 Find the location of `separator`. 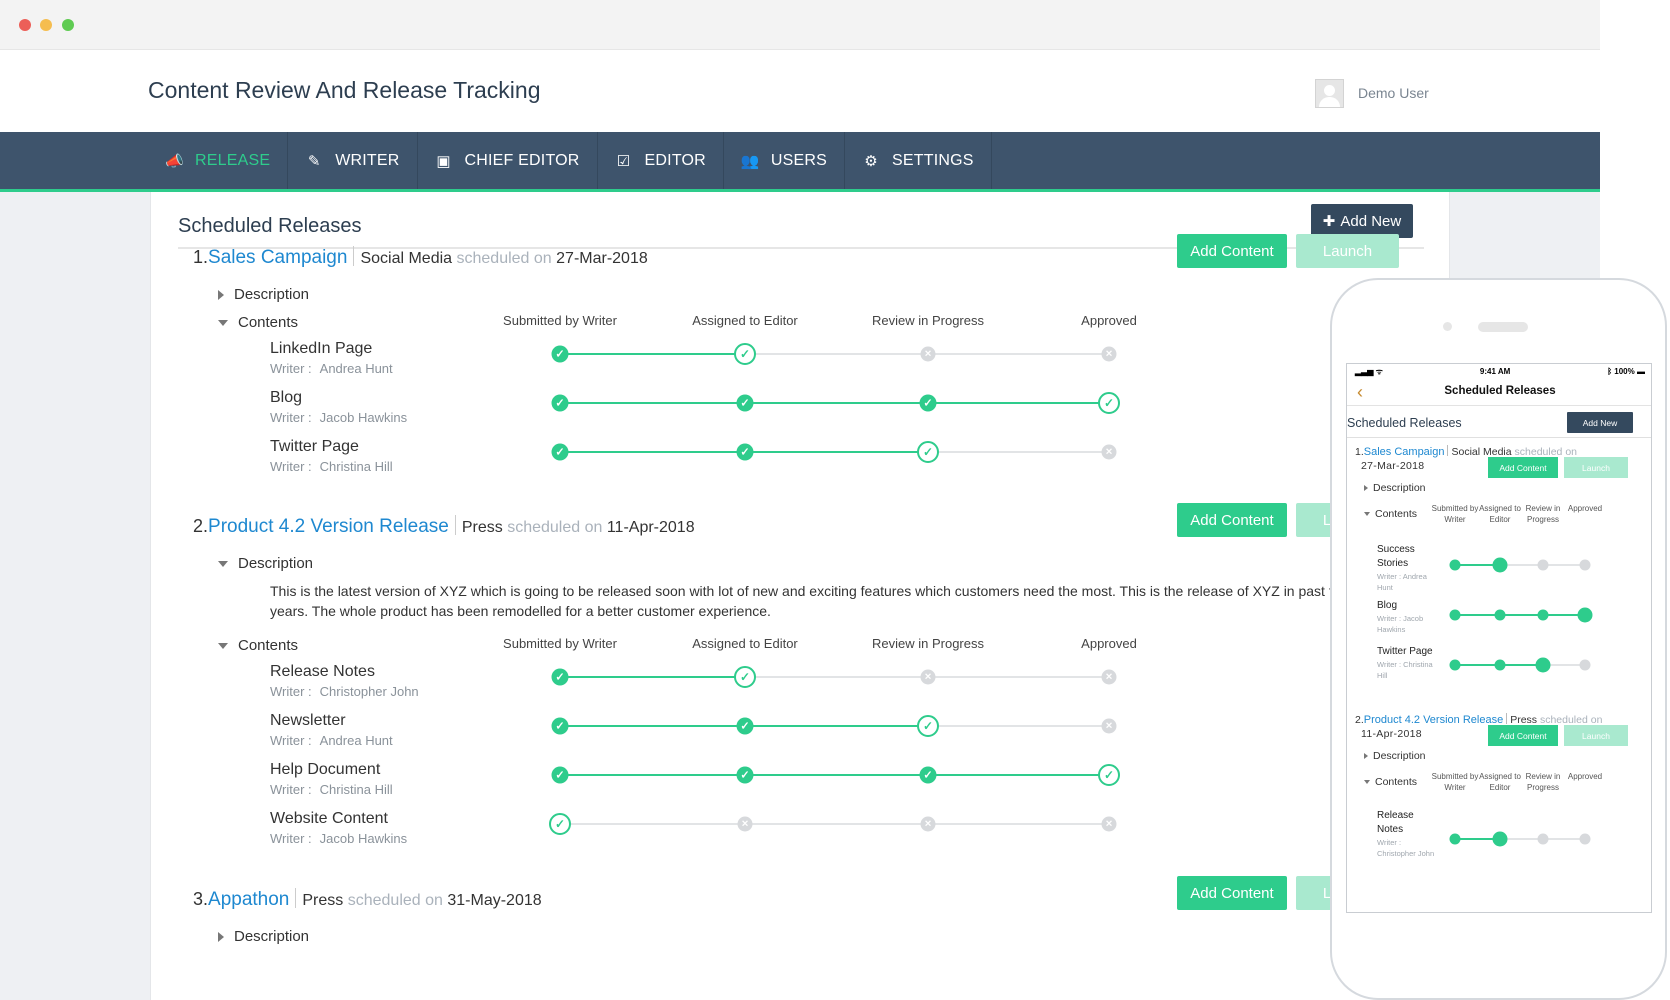

separator is located at coordinates (455, 525).